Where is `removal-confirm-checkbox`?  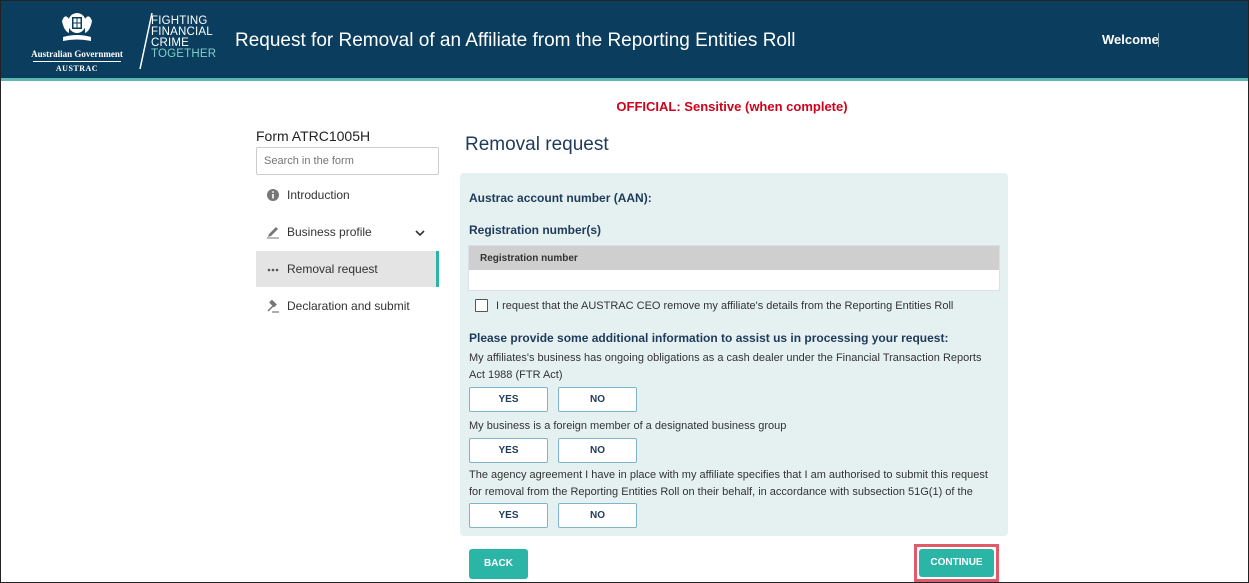
removal-confirm-checkbox is located at coordinates (481, 305).